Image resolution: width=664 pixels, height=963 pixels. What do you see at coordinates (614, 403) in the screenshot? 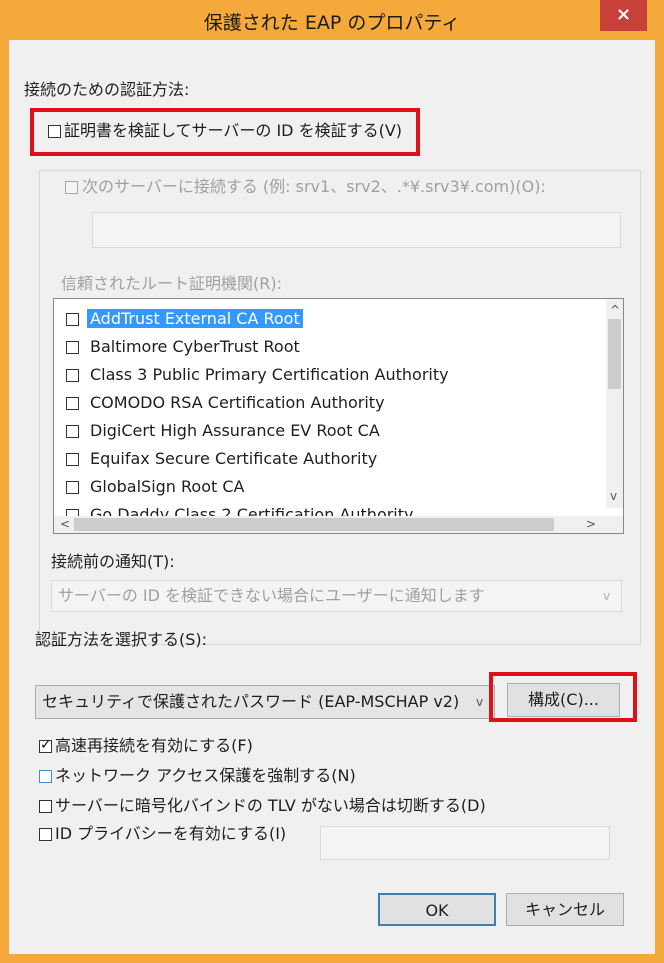
I see `vertical-scrollbar: ^ v` at bounding box center [614, 403].